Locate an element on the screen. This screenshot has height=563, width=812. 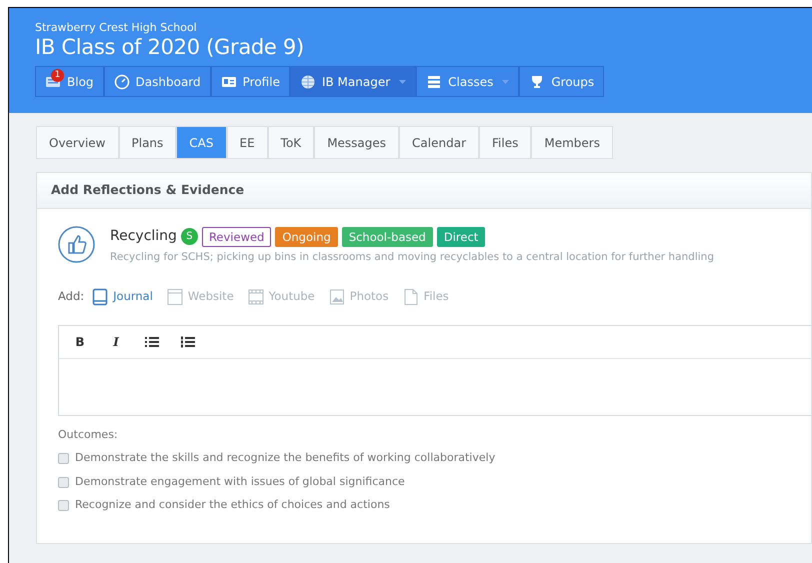
thumbs-up-icon is located at coordinates (76, 244).